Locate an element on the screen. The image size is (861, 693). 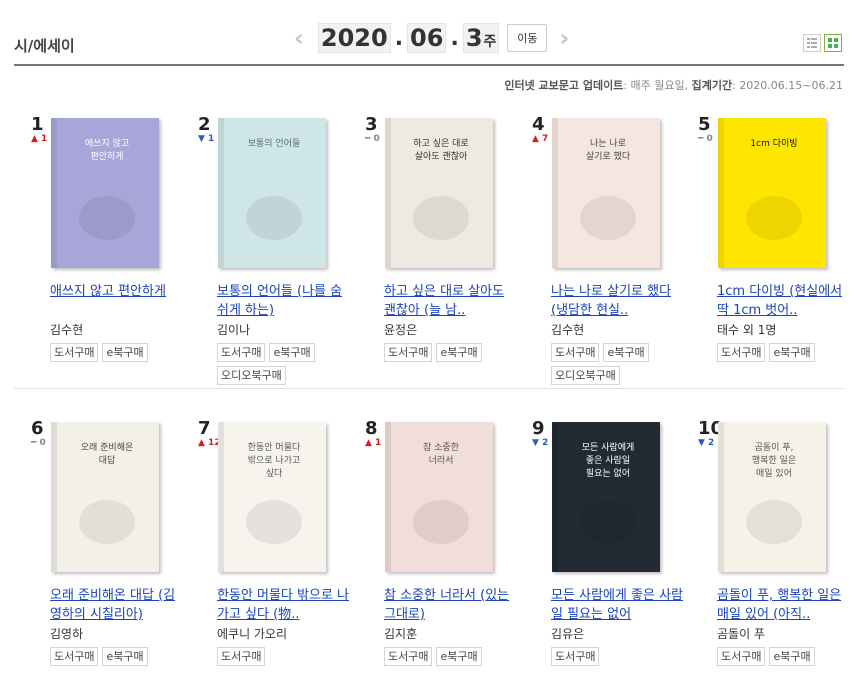
rank-change: ▼ 1 is located at coordinates (206, 139).